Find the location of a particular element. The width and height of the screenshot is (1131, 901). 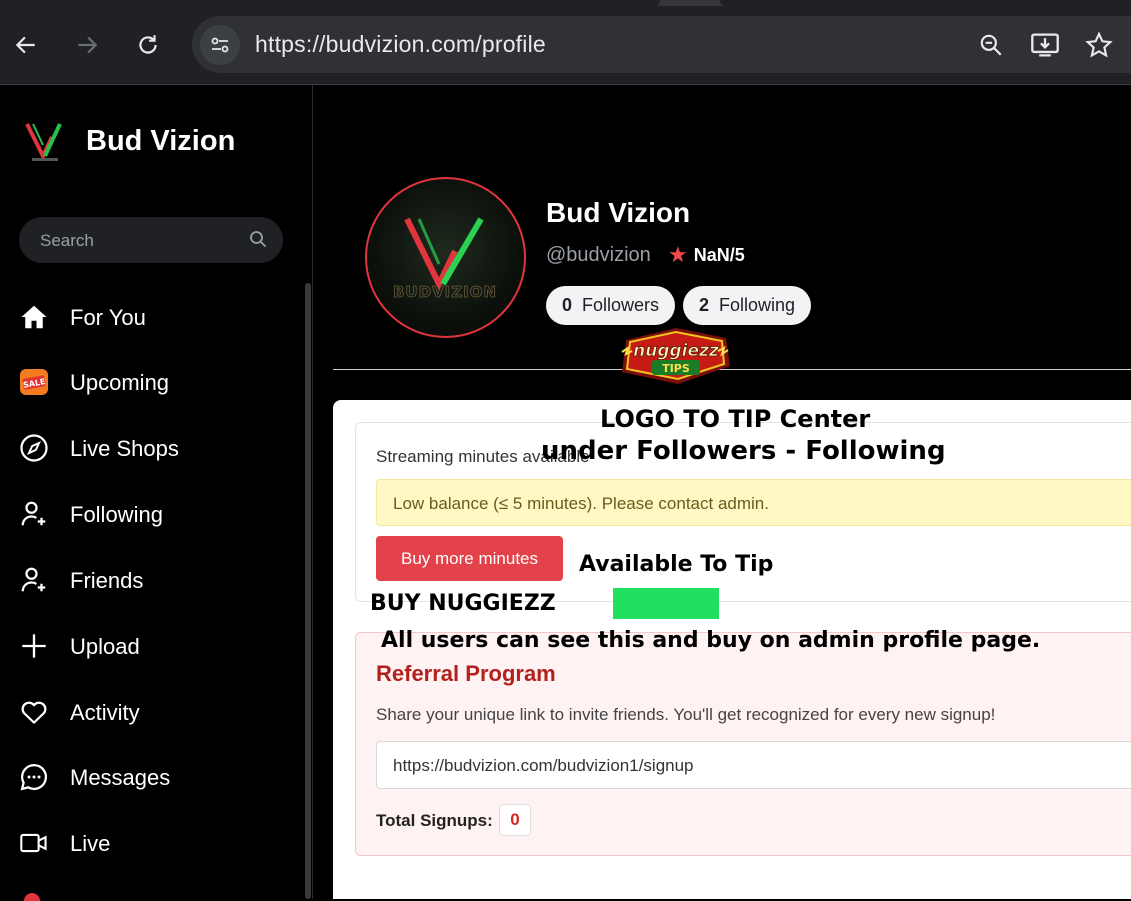

signups-count: 0 is located at coordinates (515, 820).